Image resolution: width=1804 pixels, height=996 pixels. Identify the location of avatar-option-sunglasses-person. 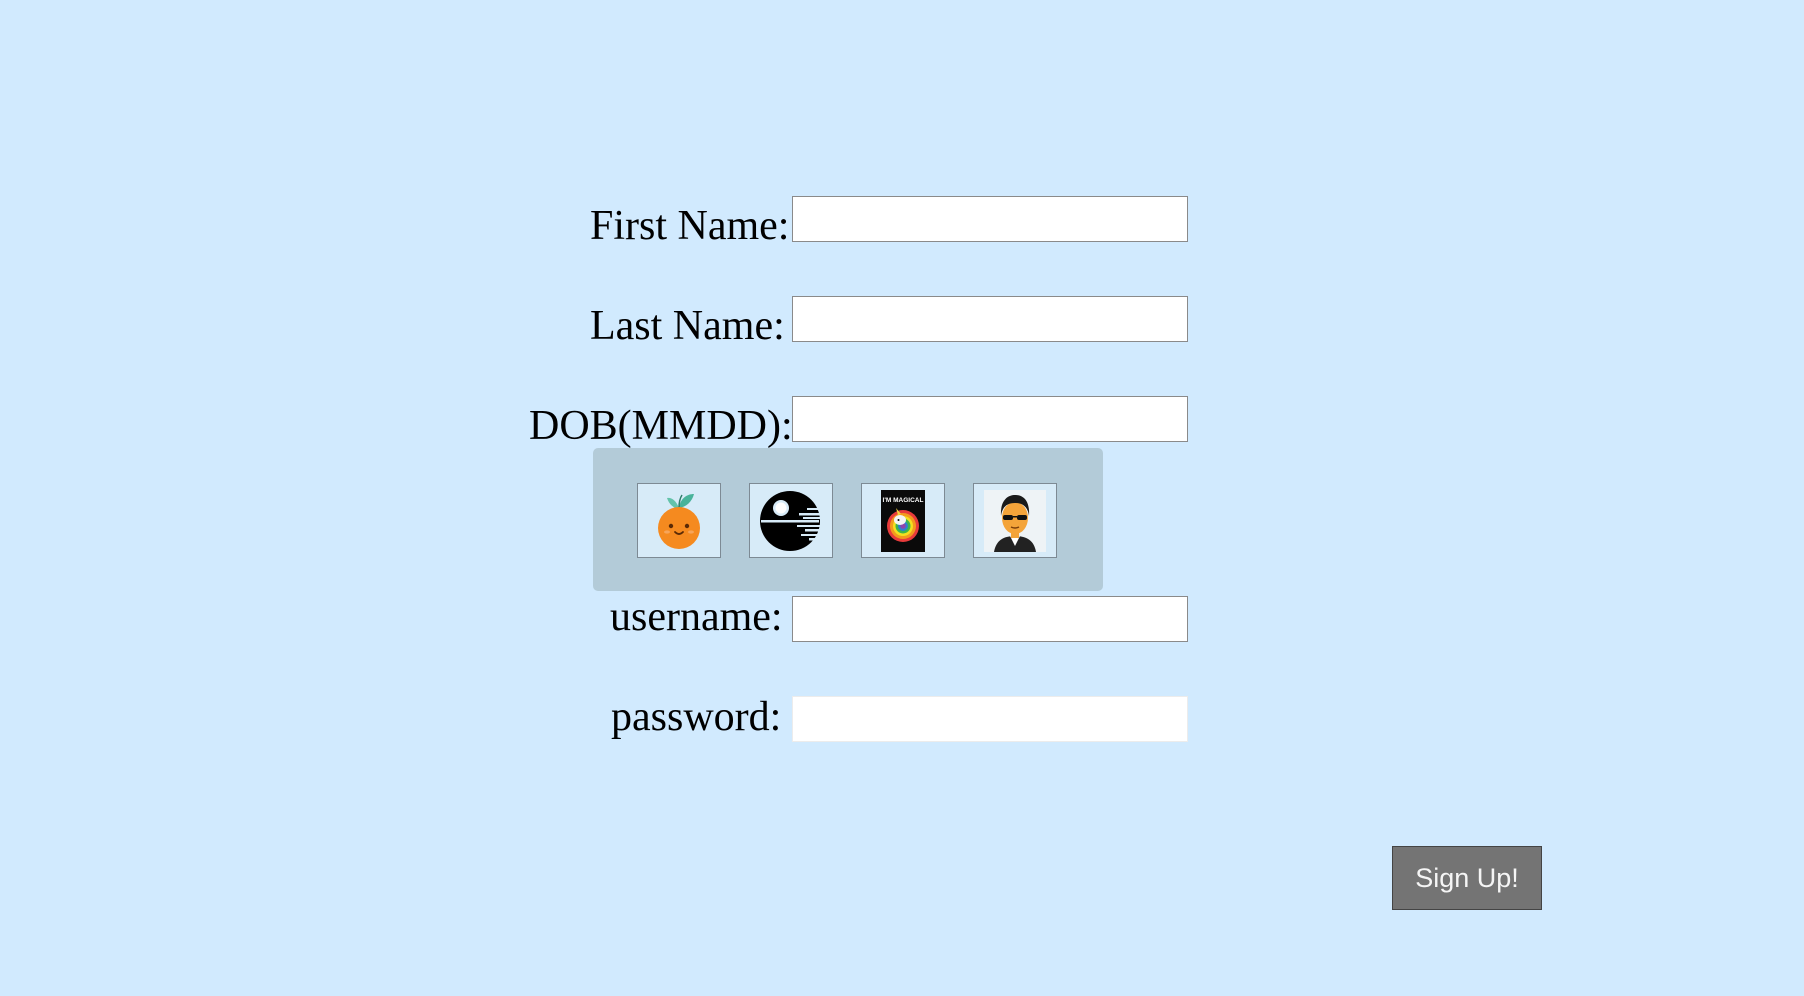
(1015, 520).